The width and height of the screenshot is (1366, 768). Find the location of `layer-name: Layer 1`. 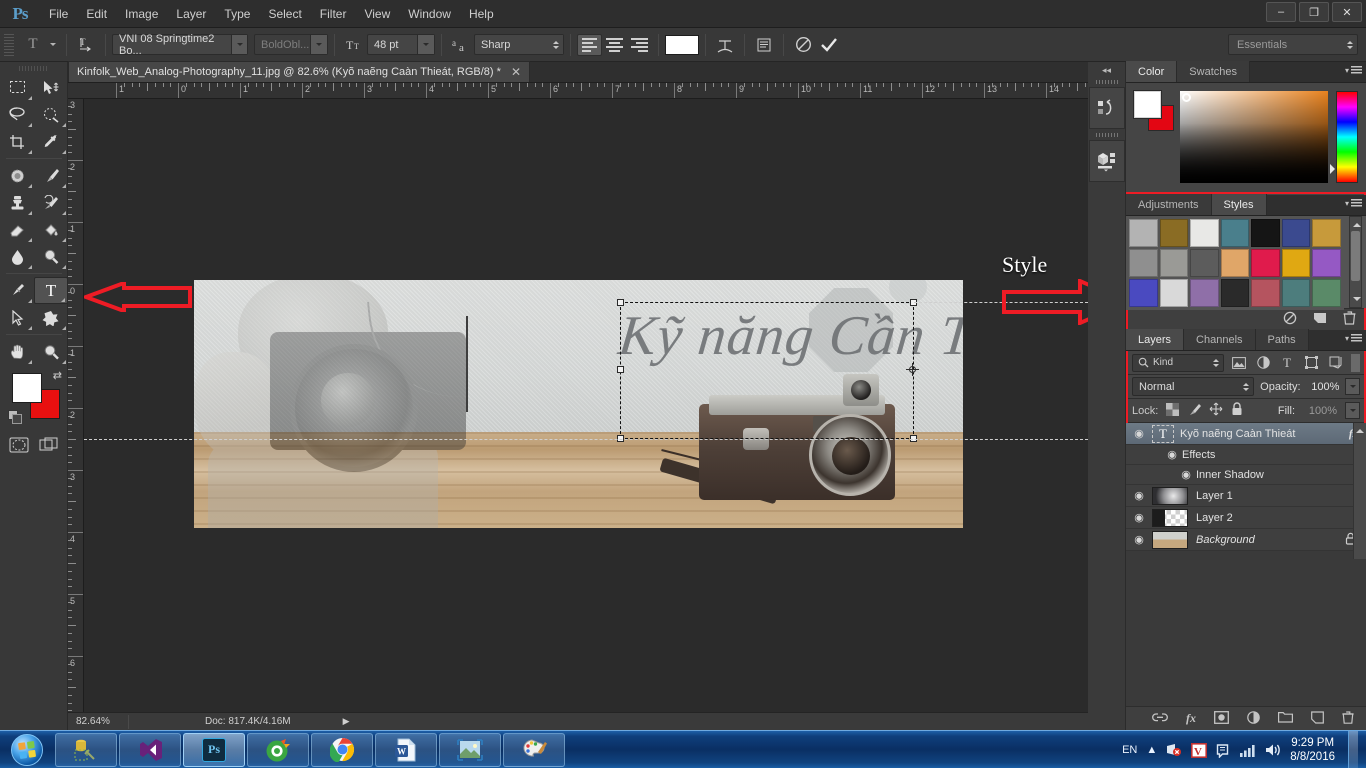

layer-name: Layer 1 is located at coordinates (1214, 496).